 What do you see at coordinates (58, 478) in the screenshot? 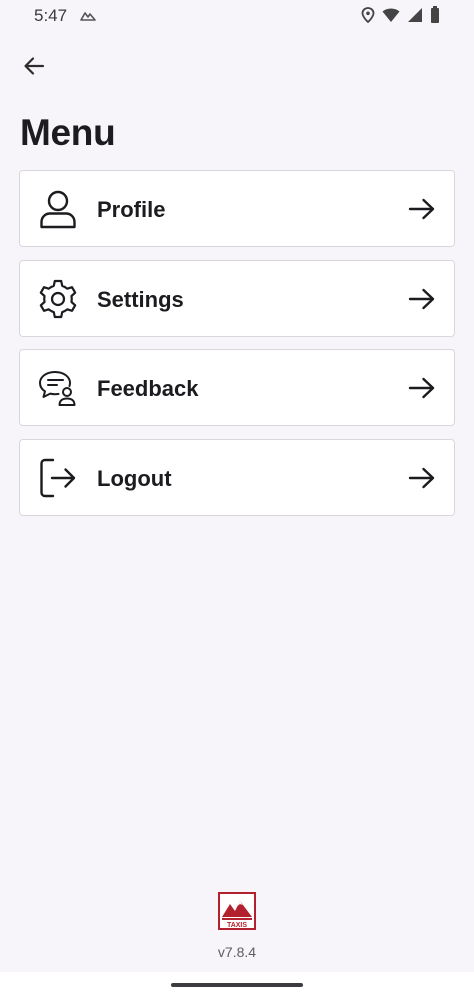
I see `logout-icon` at bounding box center [58, 478].